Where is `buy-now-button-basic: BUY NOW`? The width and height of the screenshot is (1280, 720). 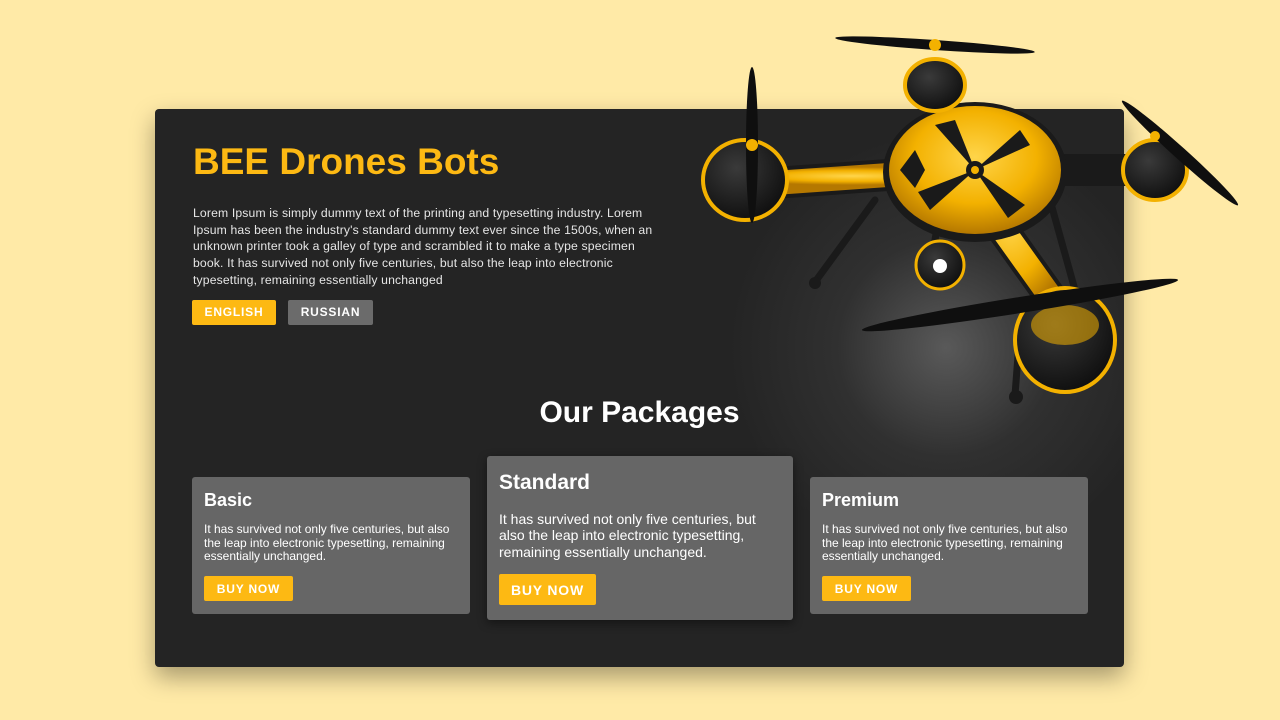
buy-now-button-basic: BUY NOW is located at coordinates (248, 588).